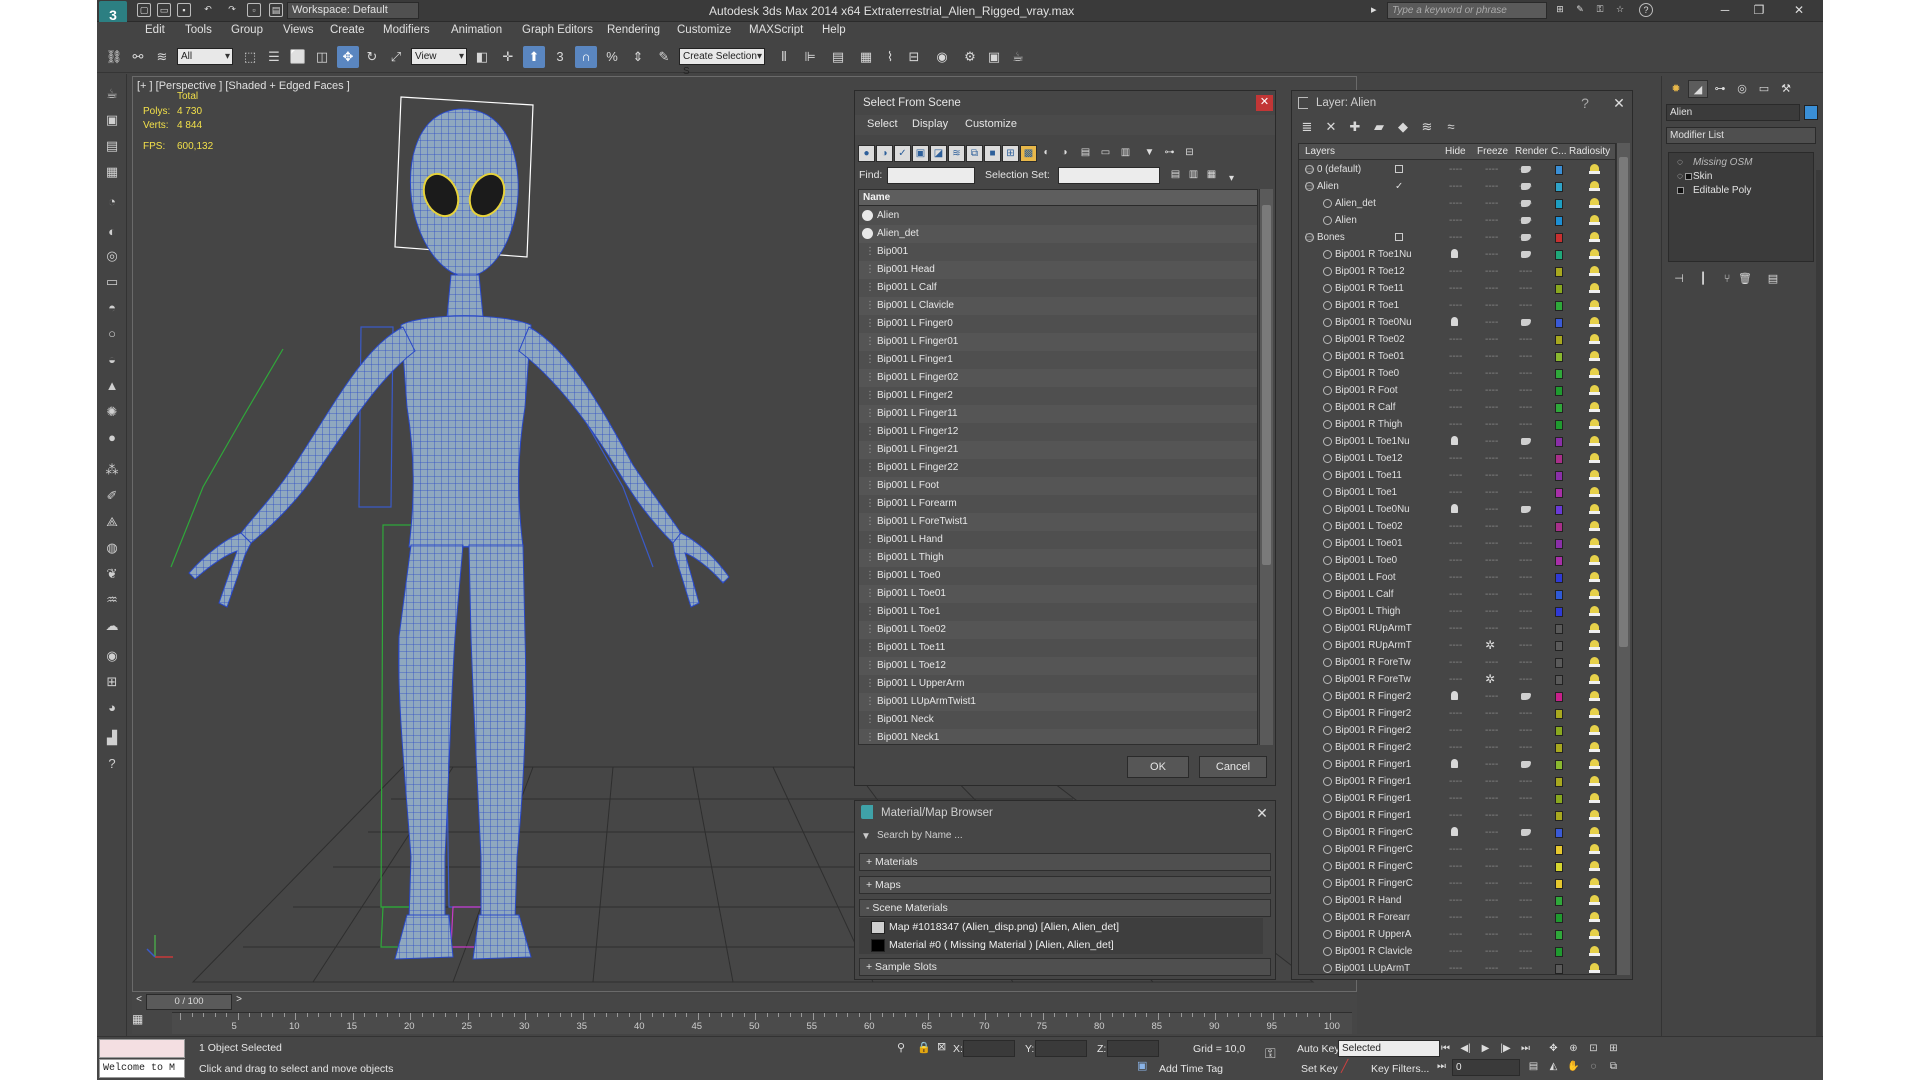  What do you see at coordinates (1058, 396) in the screenshot?
I see `scene-object-row: ⋮ Bip001 L Finger2` at bounding box center [1058, 396].